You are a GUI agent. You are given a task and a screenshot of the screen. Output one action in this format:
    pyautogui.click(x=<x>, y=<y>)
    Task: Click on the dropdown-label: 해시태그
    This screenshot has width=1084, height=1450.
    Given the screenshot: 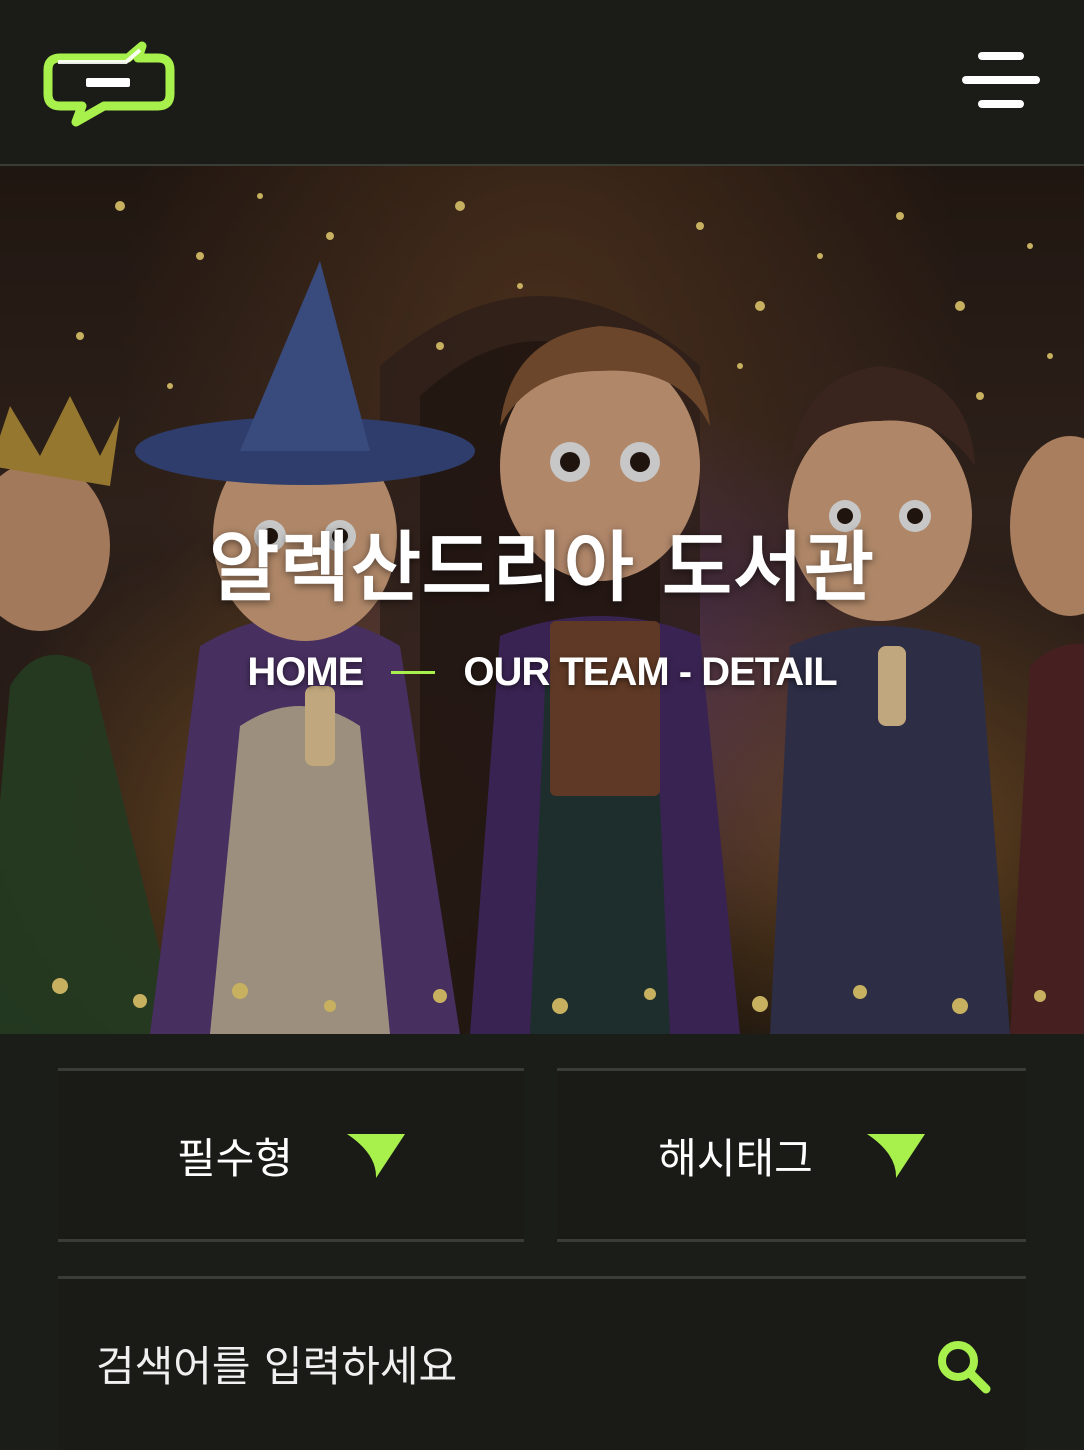 What is the action you would take?
    pyautogui.click(x=735, y=1158)
    